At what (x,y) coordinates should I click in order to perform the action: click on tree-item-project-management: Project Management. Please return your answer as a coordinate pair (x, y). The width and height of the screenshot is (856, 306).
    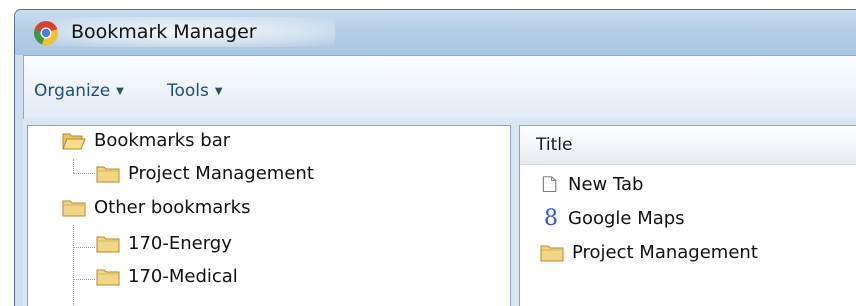
    Looking at the image, I should click on (205, 173).